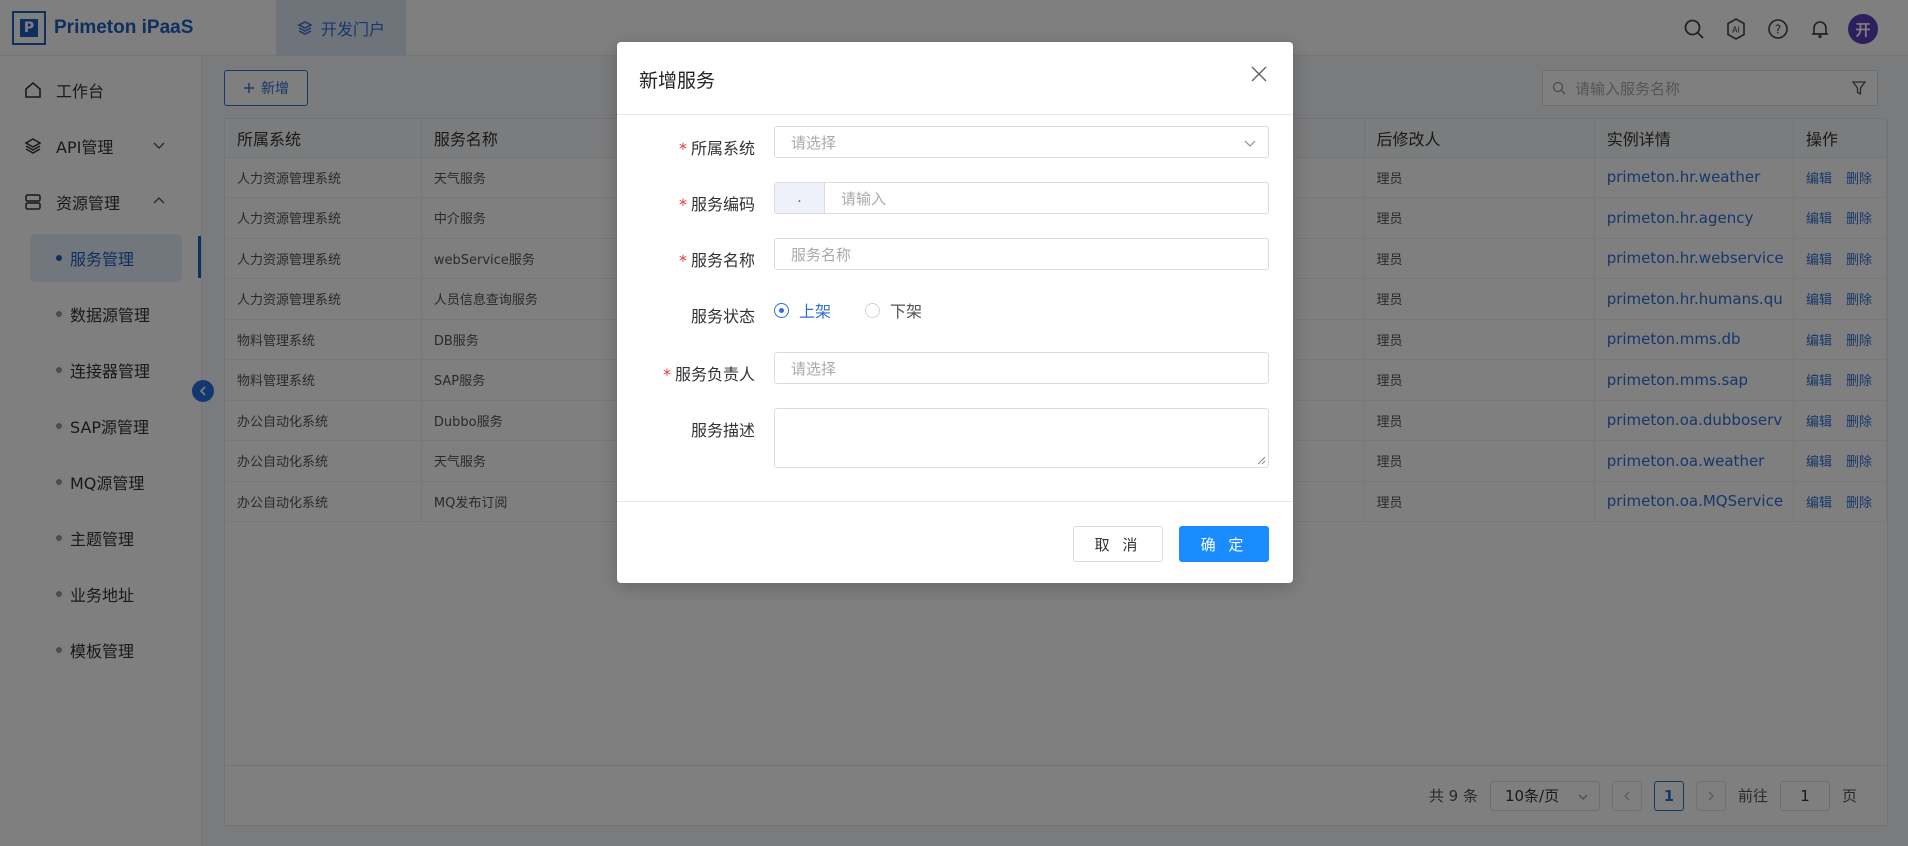 Image resolution: width=1908 pixels, height=846 pixels. I want to click on status-field-label: 服务状态, so click(722, 316).